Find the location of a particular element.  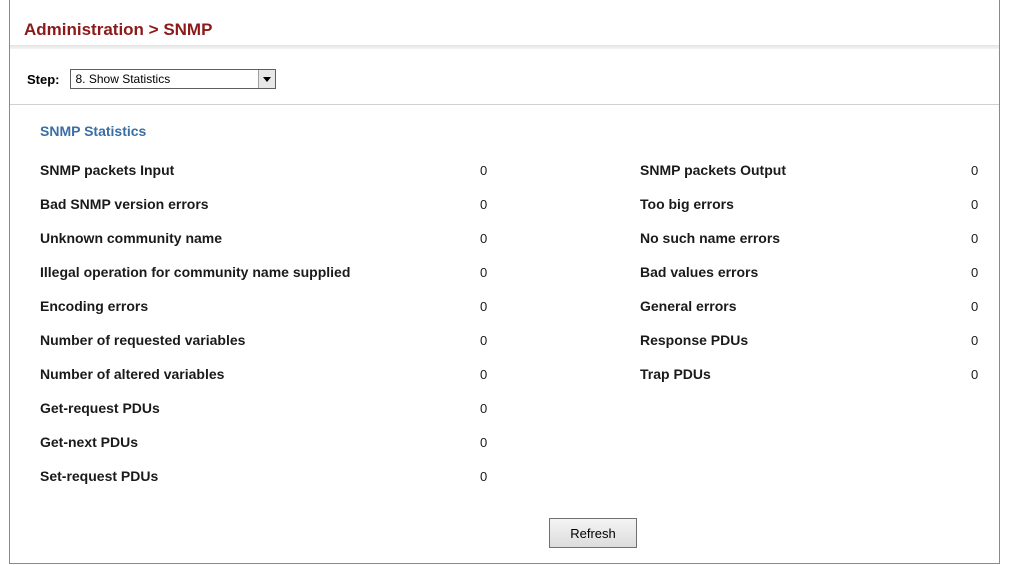

chevron-down-icon is located at coordinates (266, 79).